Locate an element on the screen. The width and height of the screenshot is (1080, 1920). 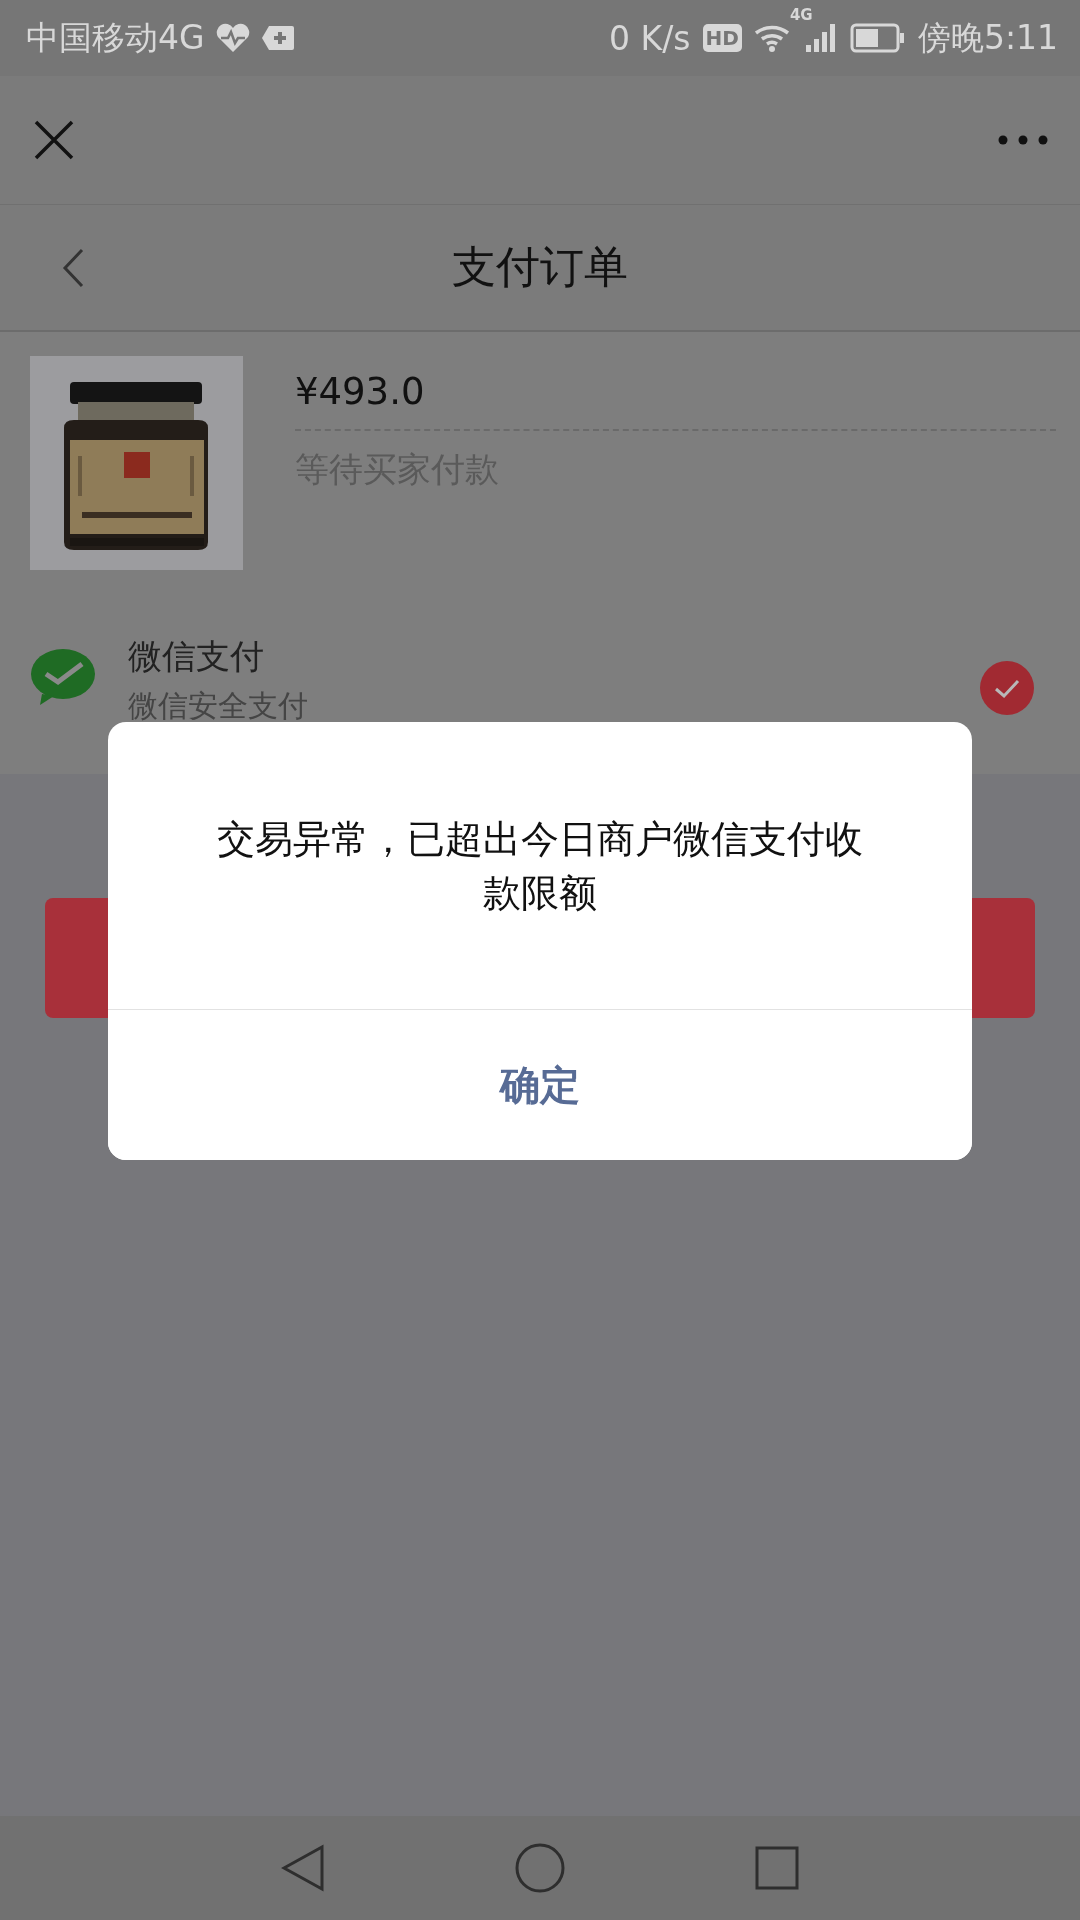
hd-badge: HD is located at coordinates (722, 38).